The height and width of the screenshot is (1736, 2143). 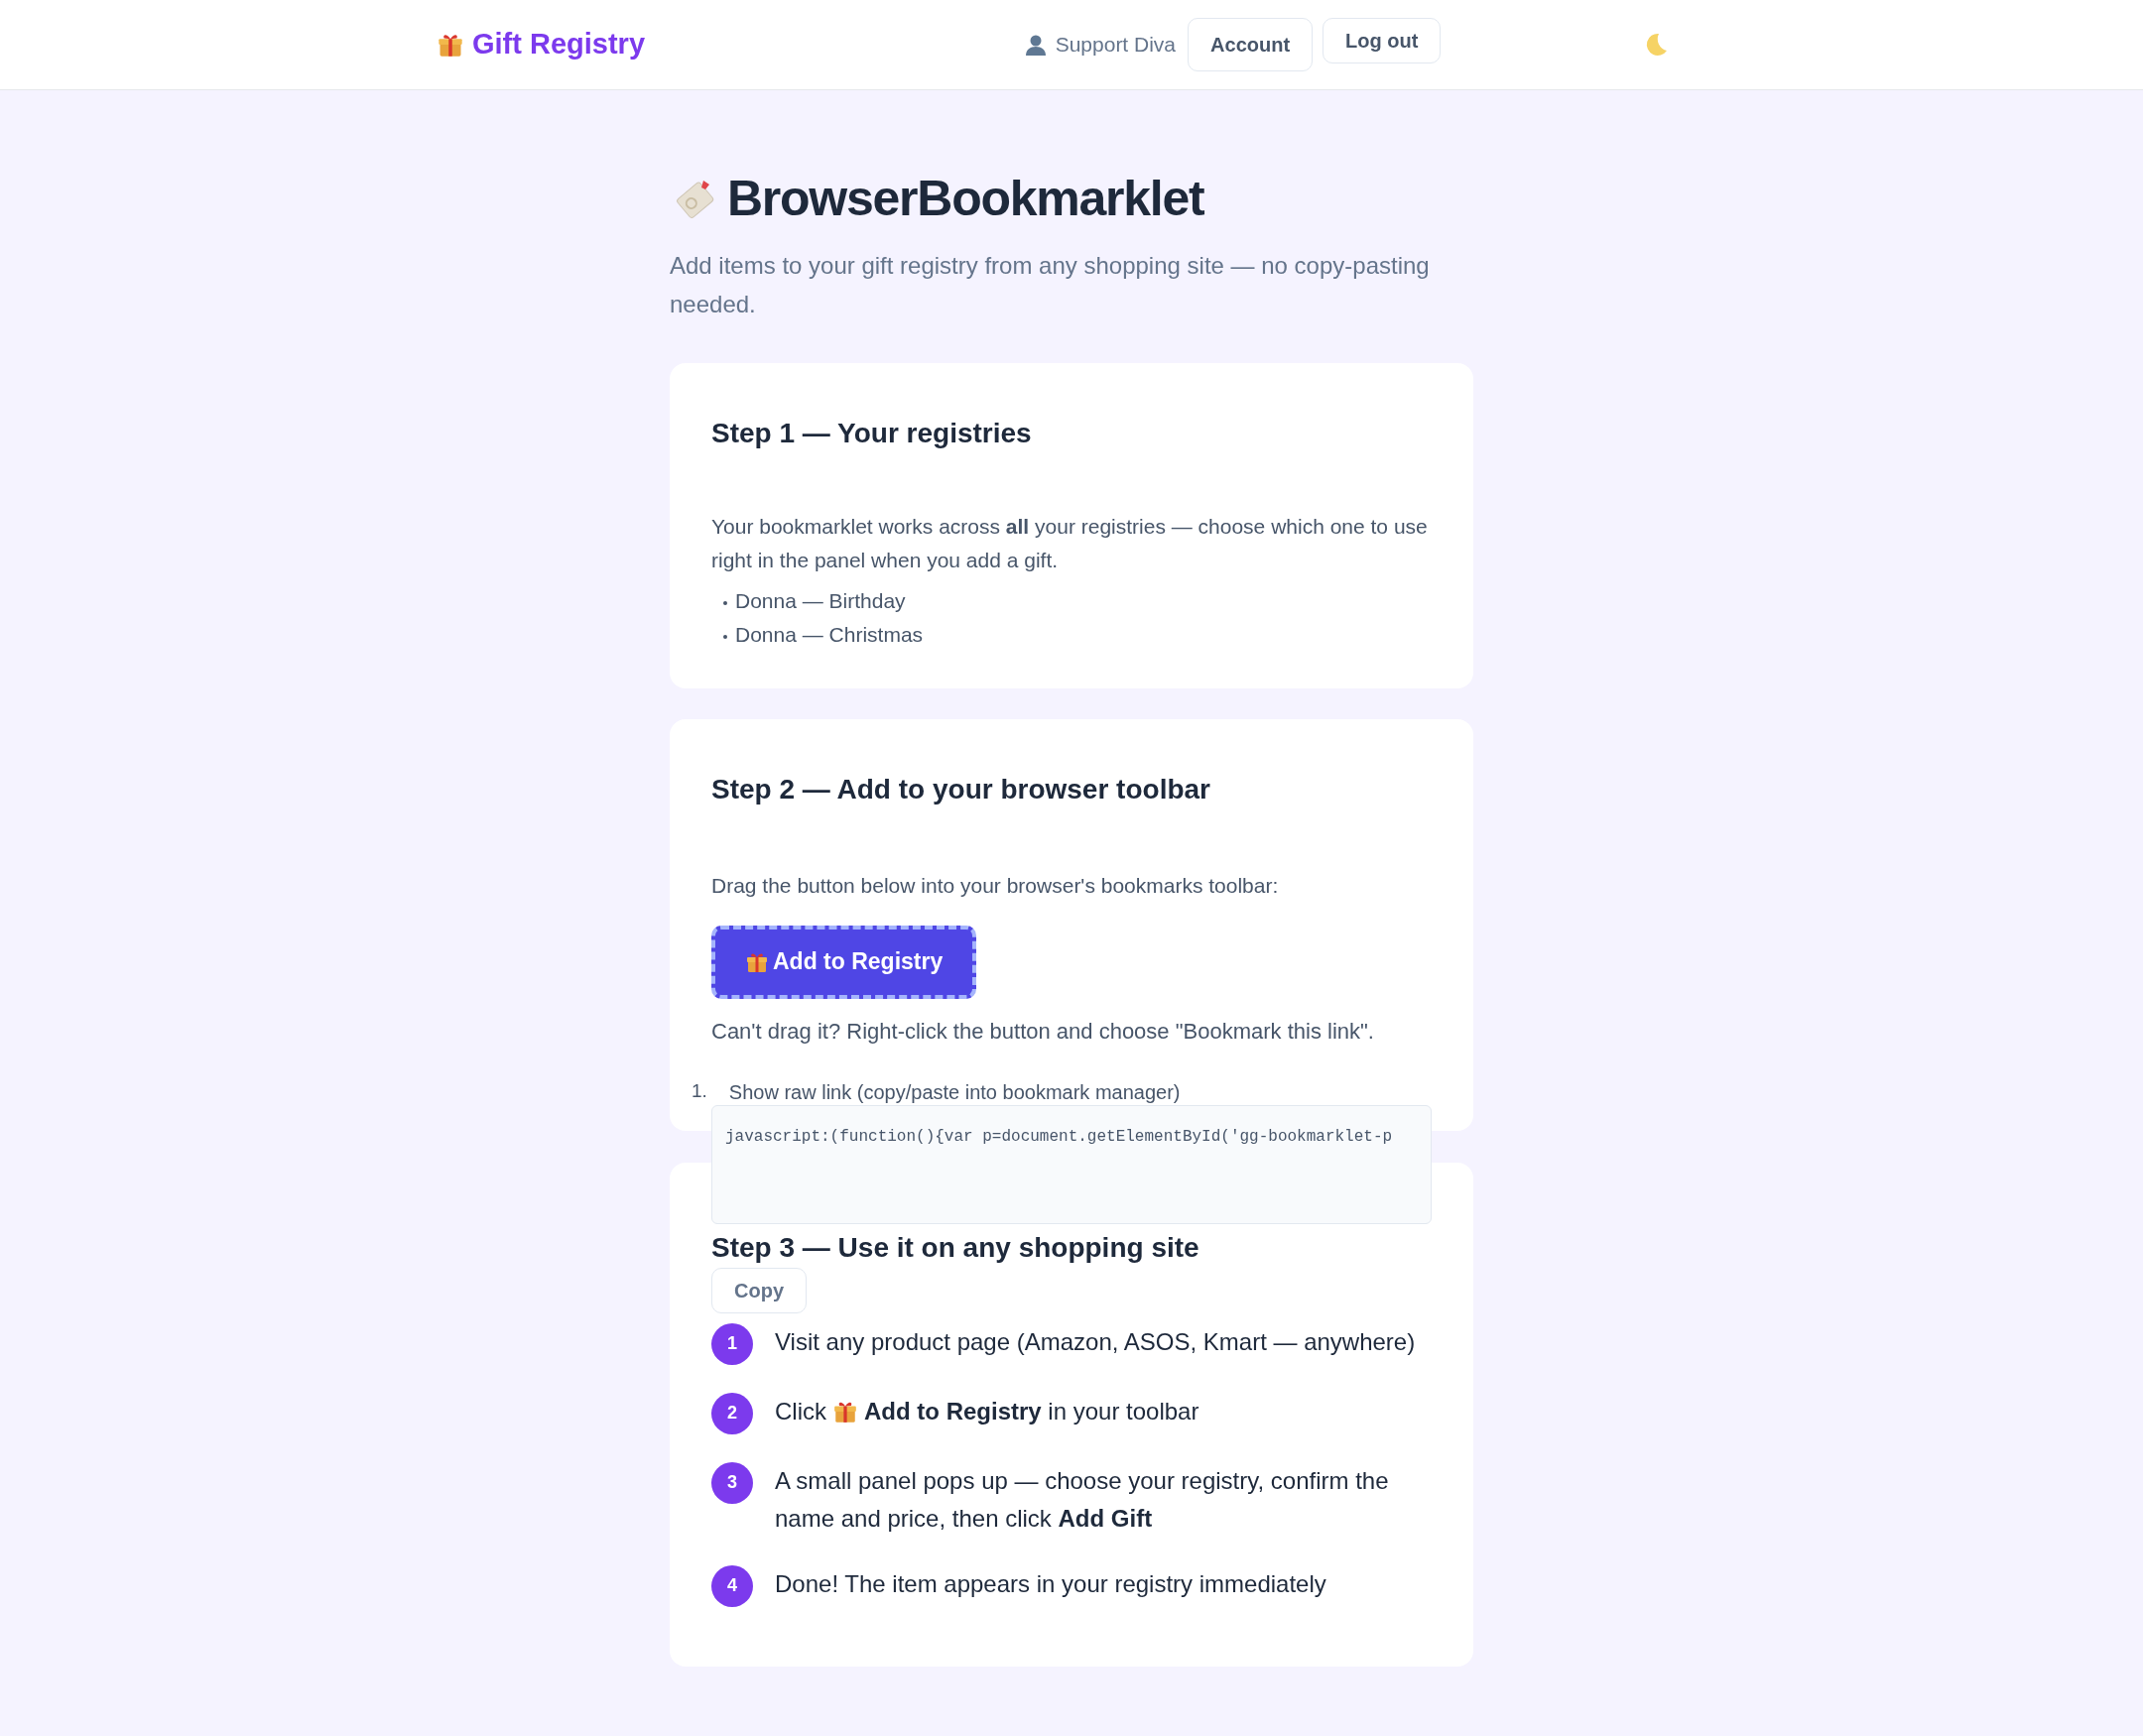 What do you see at coordinates (1251, 44) in the screenshot?
I see `account-button: Account` at bounding box center [1251, 44].